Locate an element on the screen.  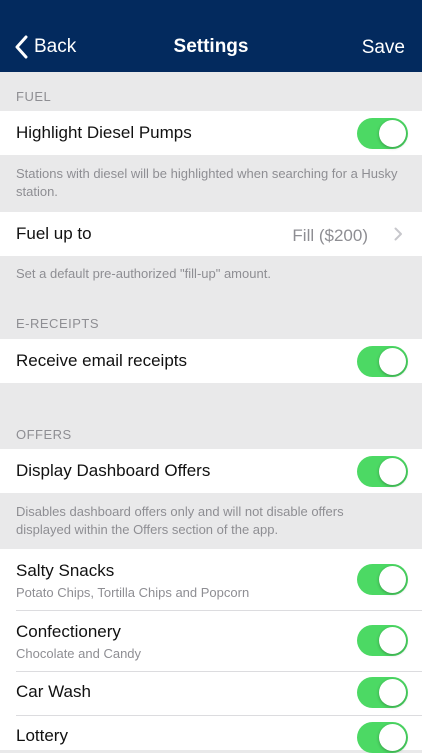
list-item-confectionery: Confectionery Chocolate and Candy is located at coordinates (211, 640).